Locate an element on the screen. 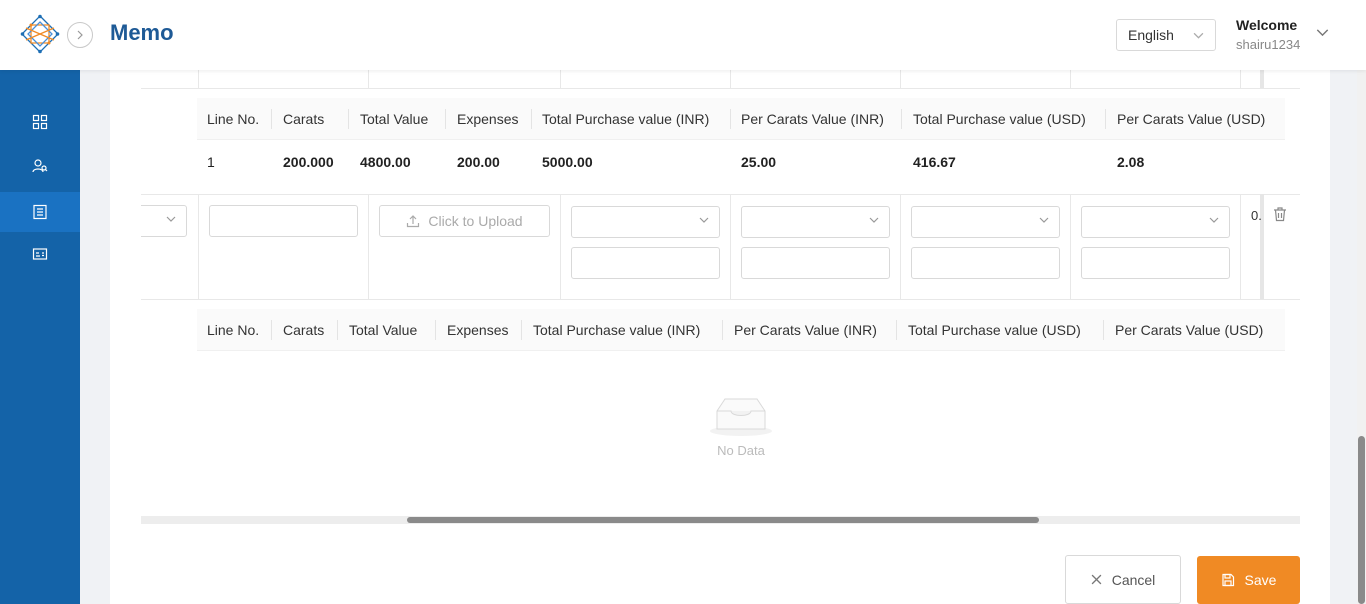  sidebar-expand-button is located at coordinates (80, 35).